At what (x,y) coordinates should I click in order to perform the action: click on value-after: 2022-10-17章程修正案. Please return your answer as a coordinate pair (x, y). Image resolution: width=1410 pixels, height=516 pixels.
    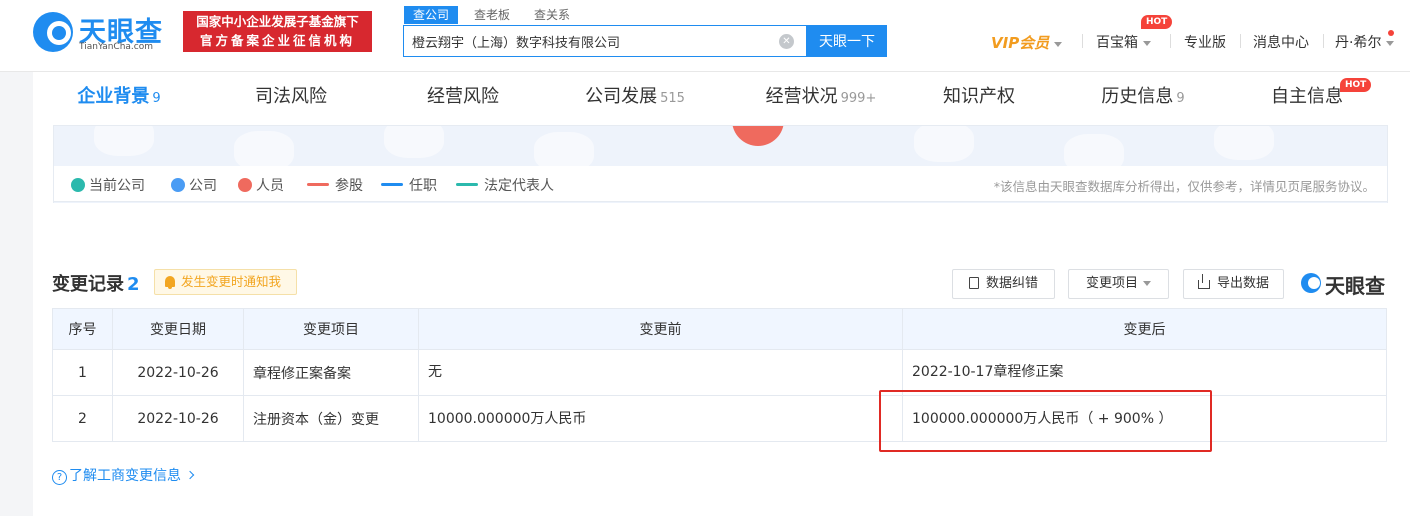
    Looking at the image, I should click on (1144, 372).